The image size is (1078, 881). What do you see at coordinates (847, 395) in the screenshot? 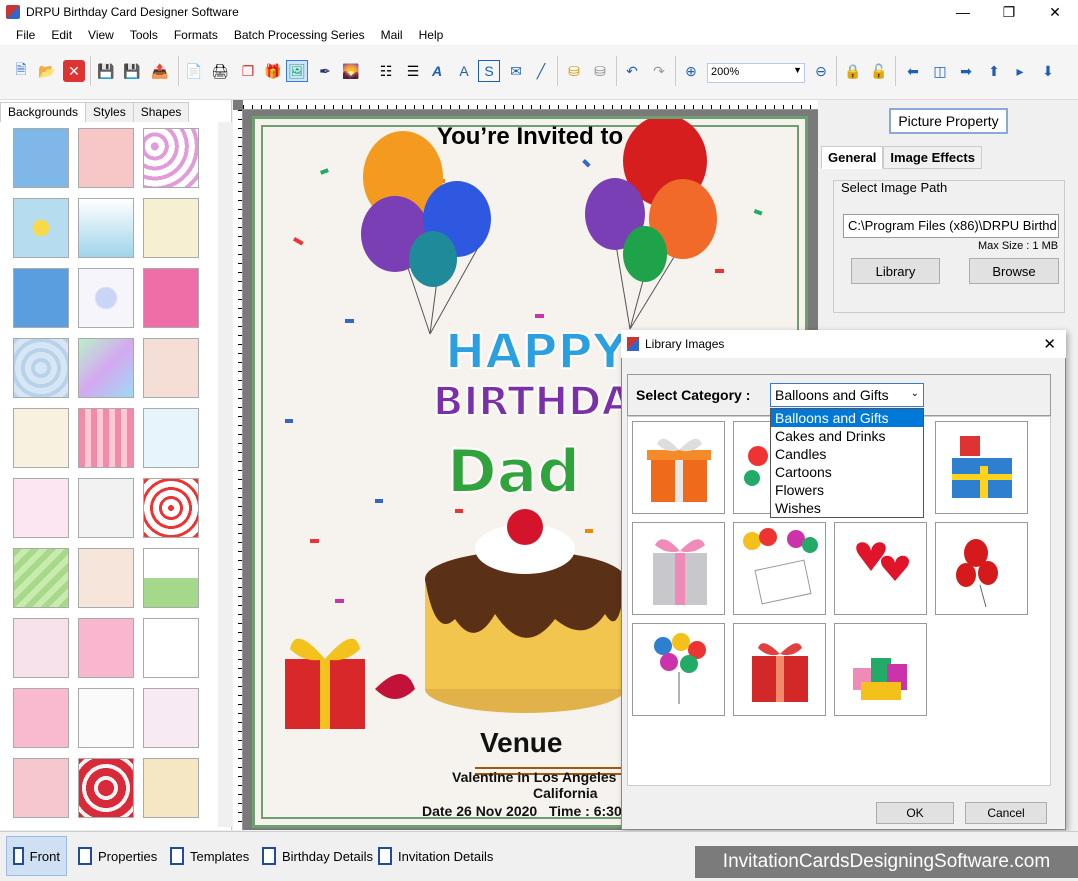
I see `category-select: Balloons and Gifts ⌄` at bounding box center [847, 395].